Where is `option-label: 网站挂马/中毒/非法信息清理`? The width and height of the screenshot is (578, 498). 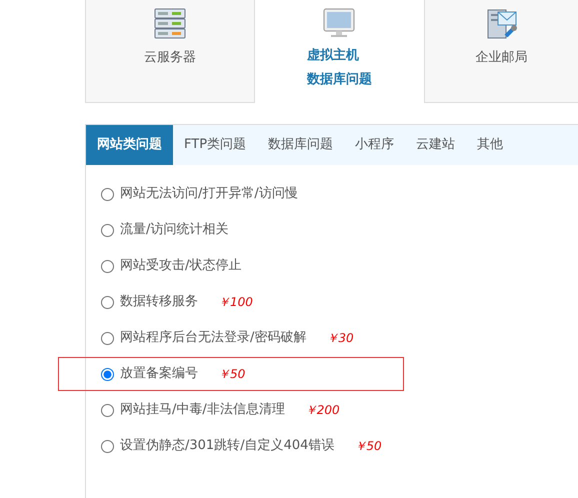
option-label: 网站挂马/中毒/非法信息清理 is located at coordinates (202, 410).